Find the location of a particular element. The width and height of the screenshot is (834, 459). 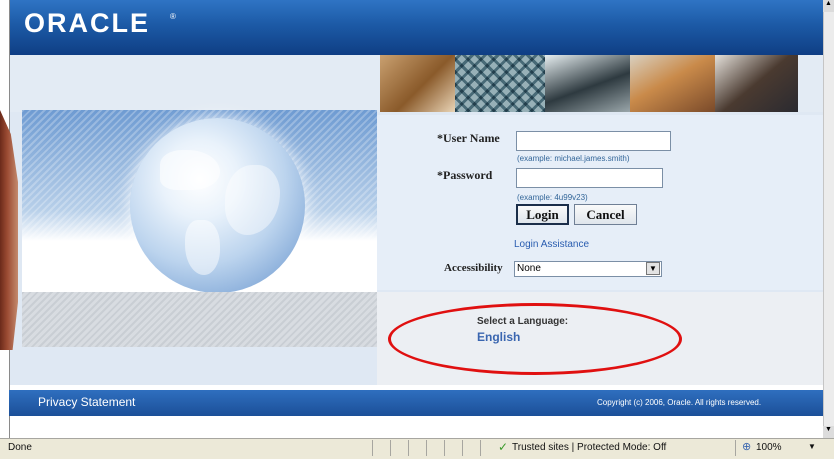

dropdown-arrow-icon: ▼ is located at coordinates (653, 268).